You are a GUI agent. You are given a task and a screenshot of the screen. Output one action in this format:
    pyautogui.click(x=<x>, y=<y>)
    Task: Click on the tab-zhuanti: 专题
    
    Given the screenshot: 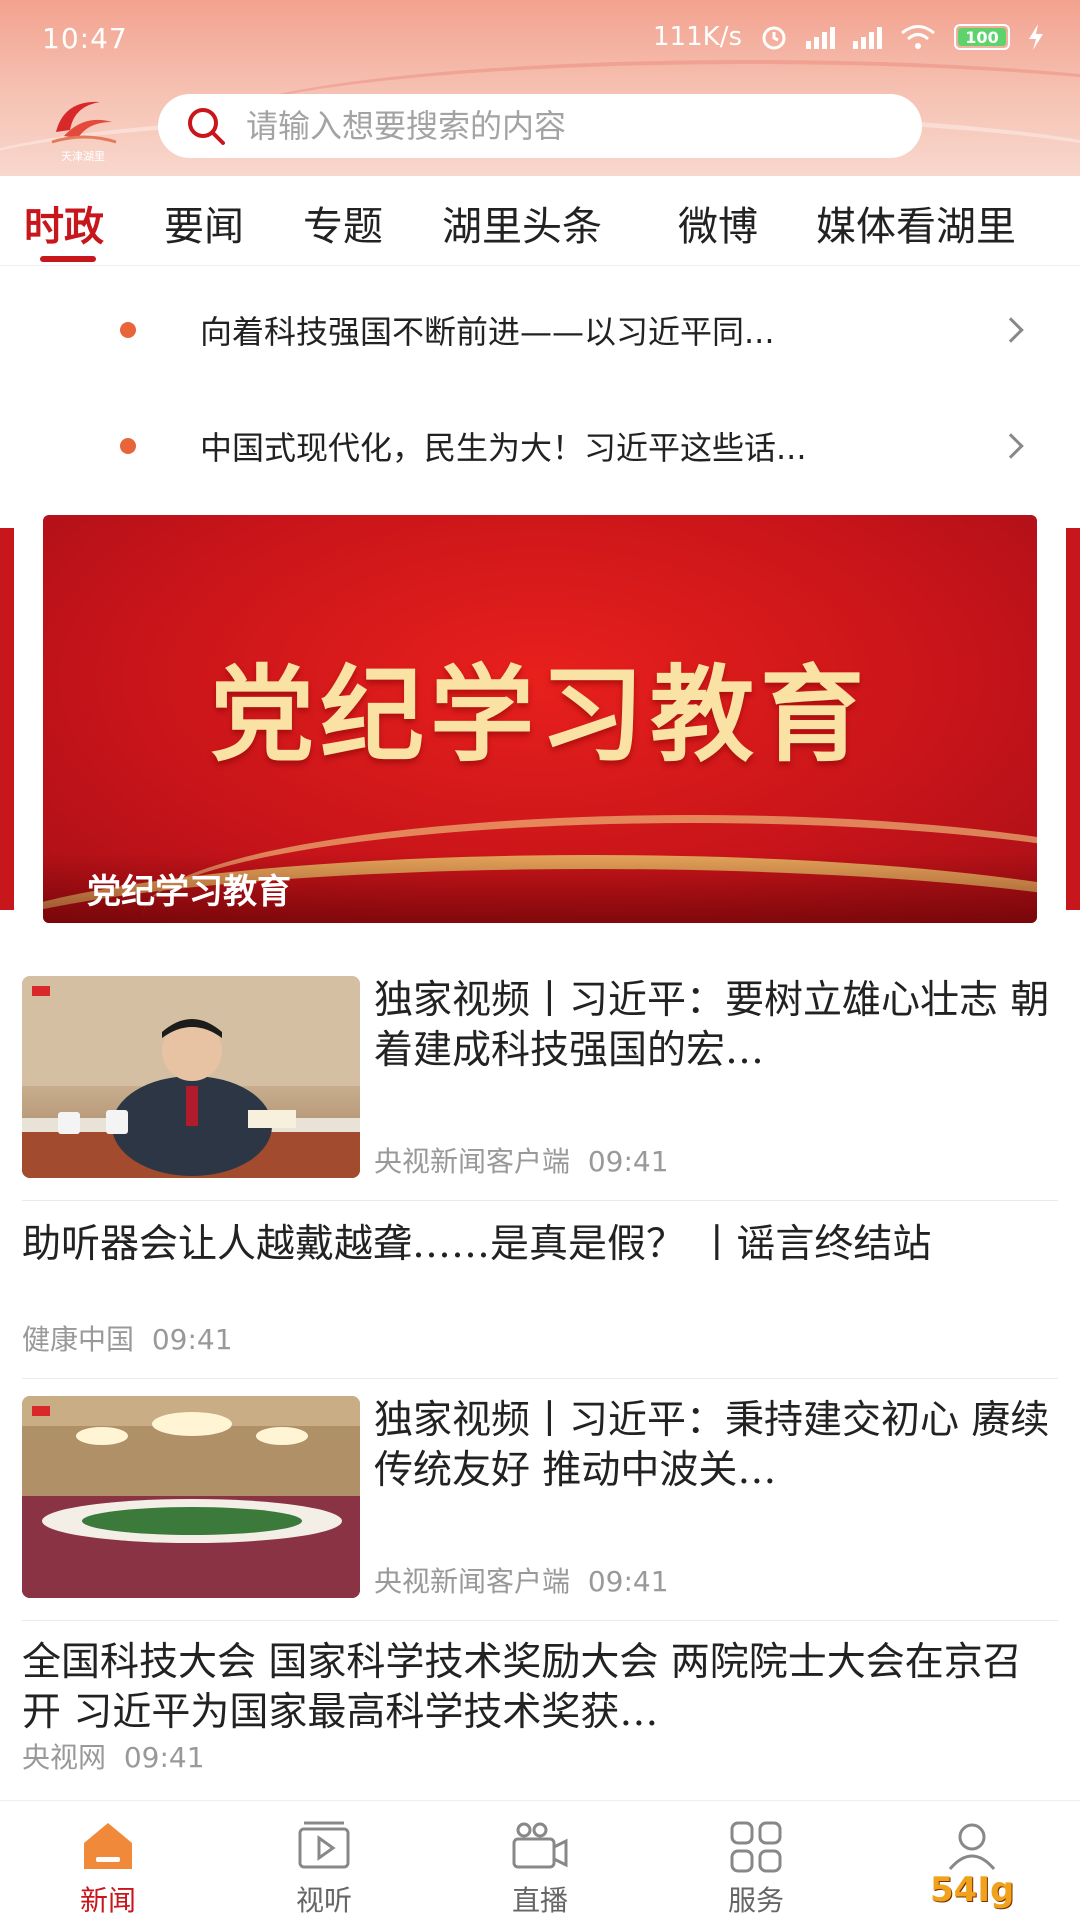 What is the action you would take?
    pyautogui.click(x=343, y=223)
    